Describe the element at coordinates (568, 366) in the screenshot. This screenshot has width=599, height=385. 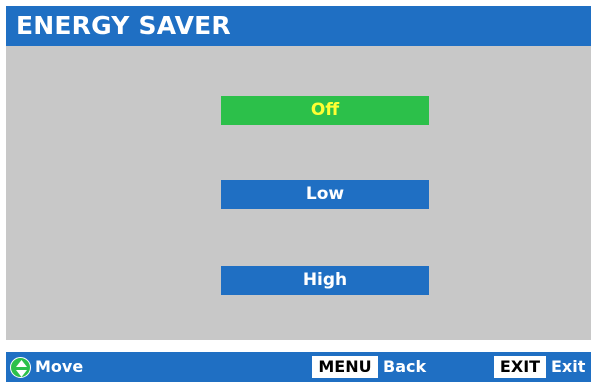
I see `exit-label: Exit` at that location.